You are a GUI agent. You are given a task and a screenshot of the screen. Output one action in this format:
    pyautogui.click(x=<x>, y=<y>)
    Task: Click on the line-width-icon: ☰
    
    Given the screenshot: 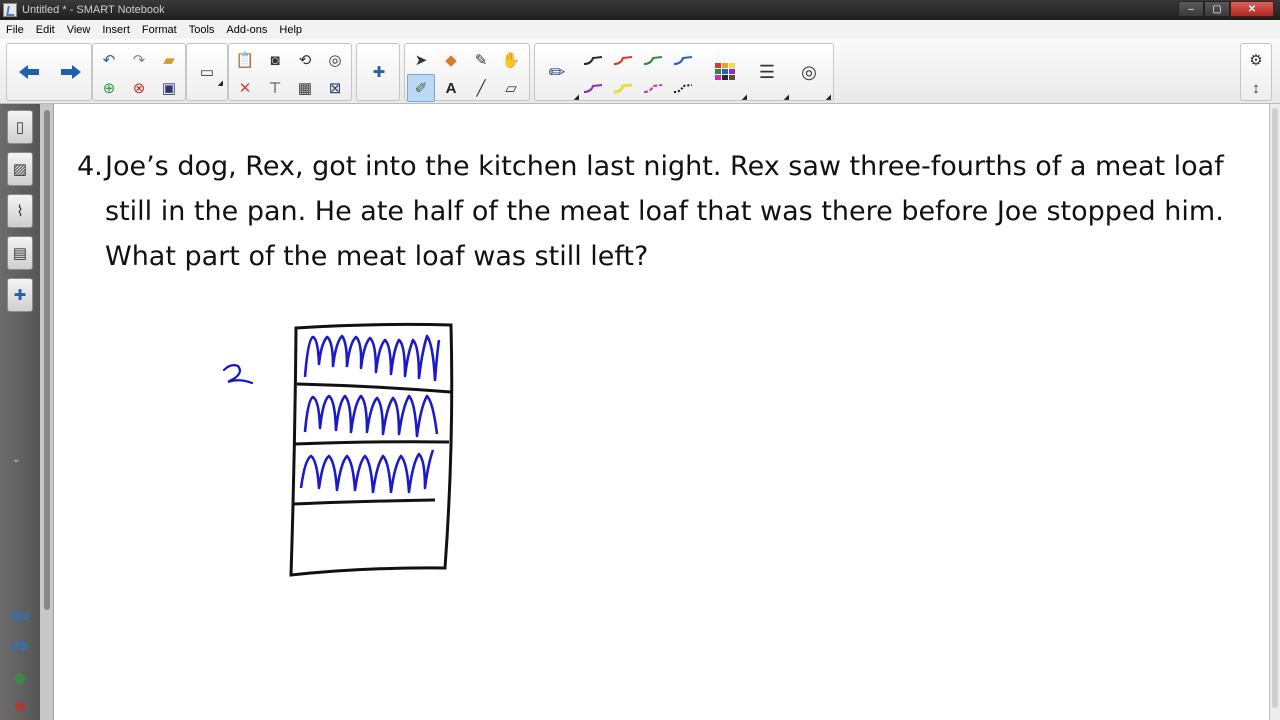 What is the action you would take?
    pyautogui.click(x=767, y=71)
    